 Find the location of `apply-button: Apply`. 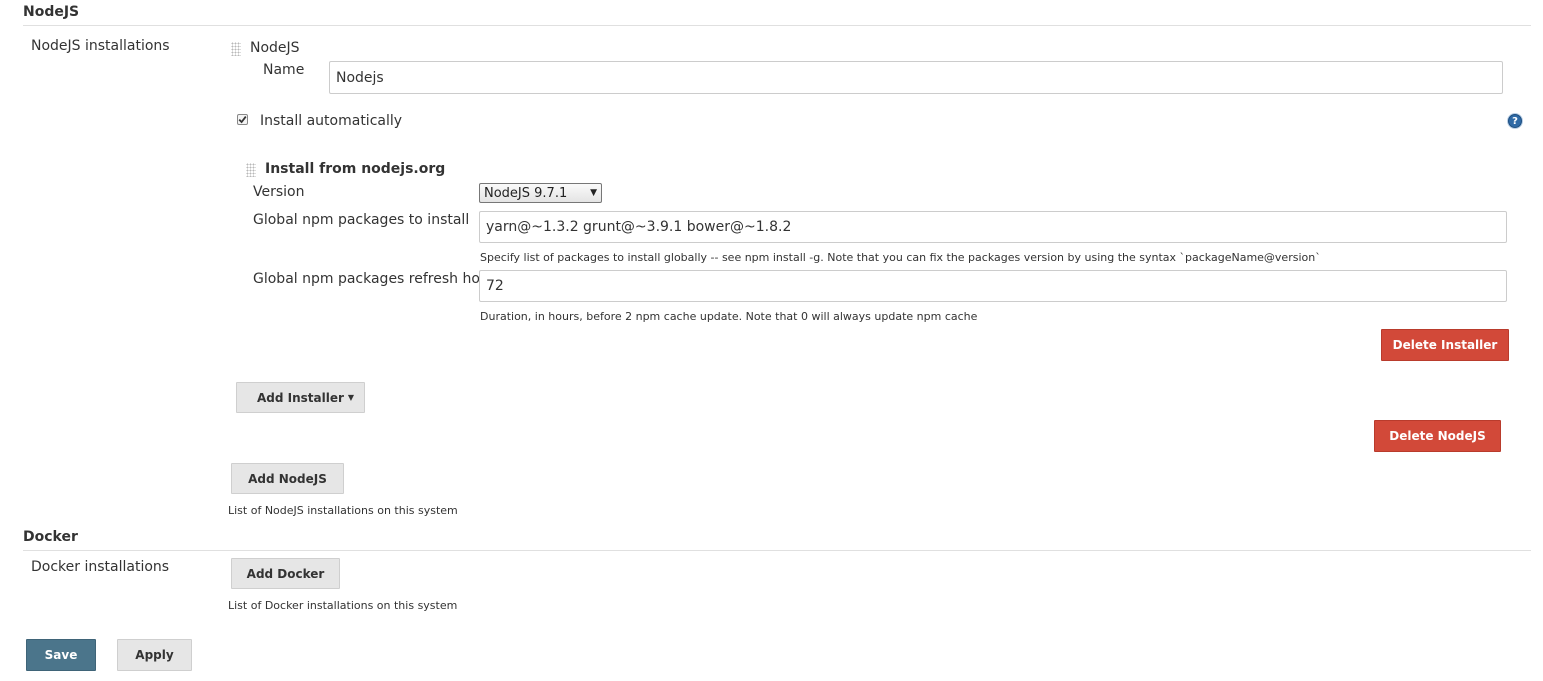

apply-button: Apply is located at coordinates (154, 655).